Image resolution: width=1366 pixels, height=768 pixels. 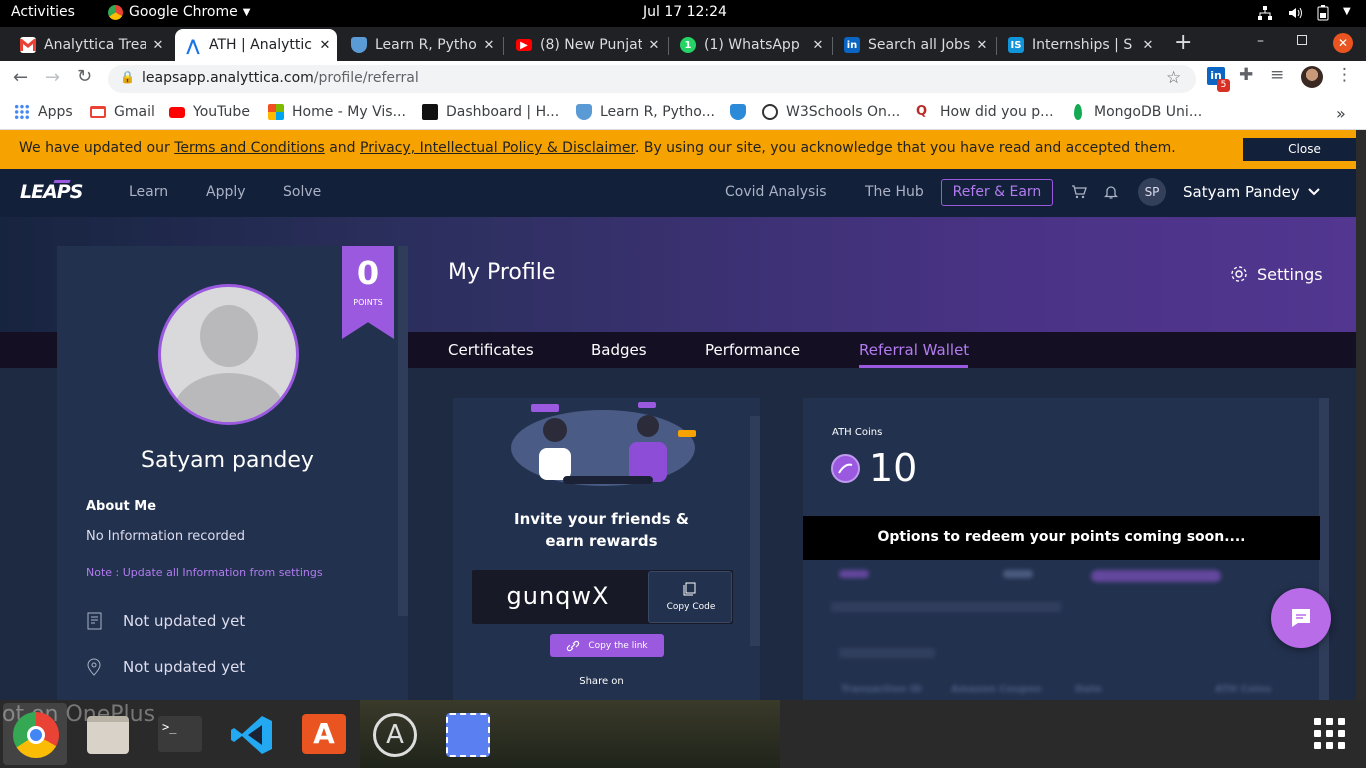 I want to click on back-button: ←, so click(x=20, y=77).